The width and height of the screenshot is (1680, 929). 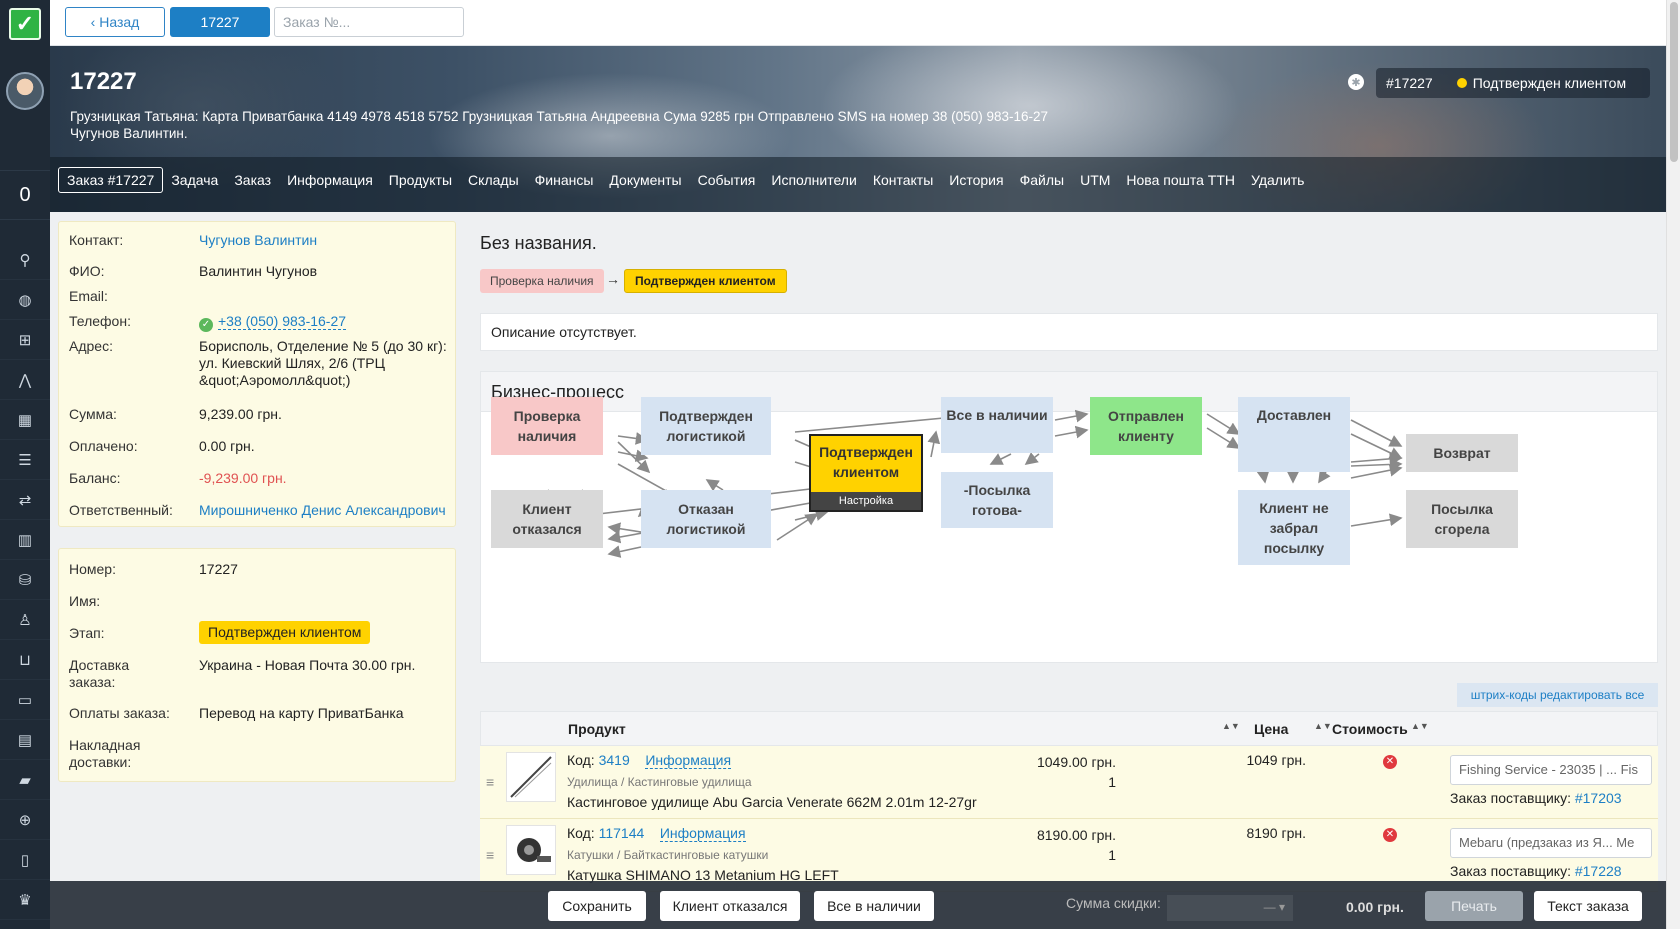 I want to click on code-label: Код:, so click(x=581, y=833).